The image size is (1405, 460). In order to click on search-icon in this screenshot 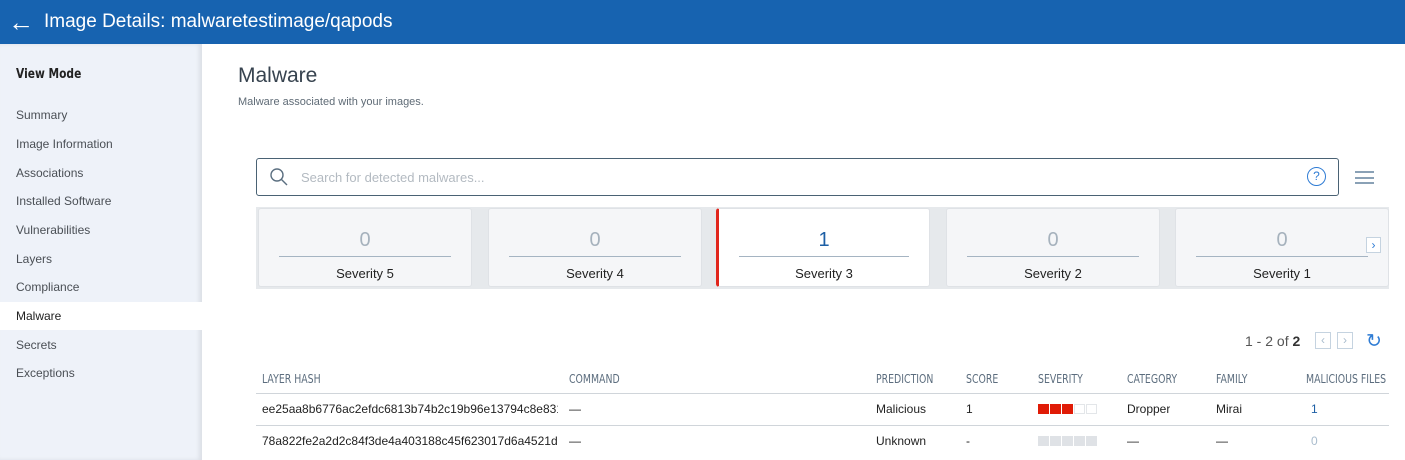, I will do `click(279, 177)`.